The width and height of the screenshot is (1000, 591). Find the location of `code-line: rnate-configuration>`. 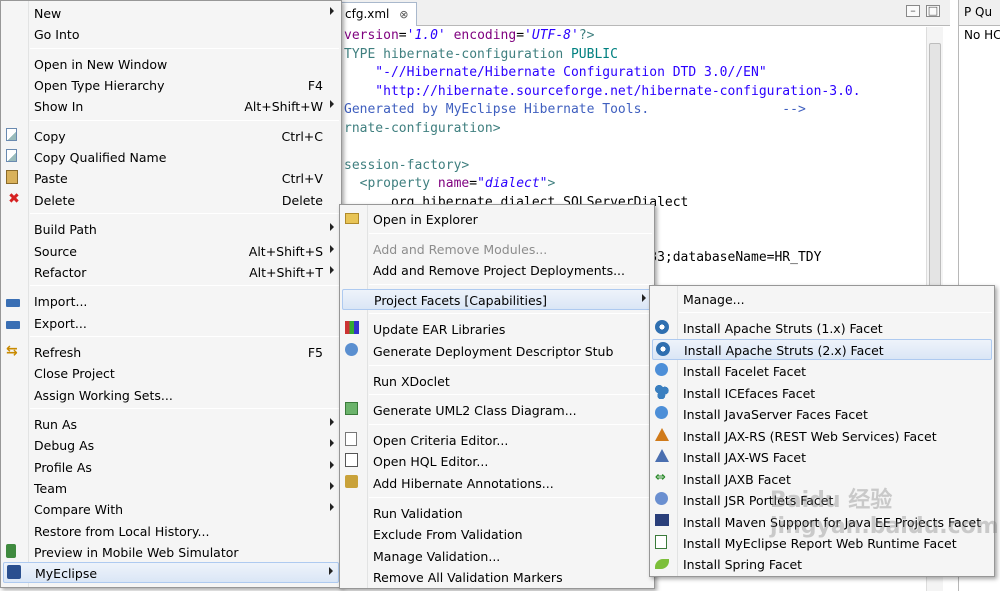

code-line: rnate-configuration> is located at coordinates (602, 129).